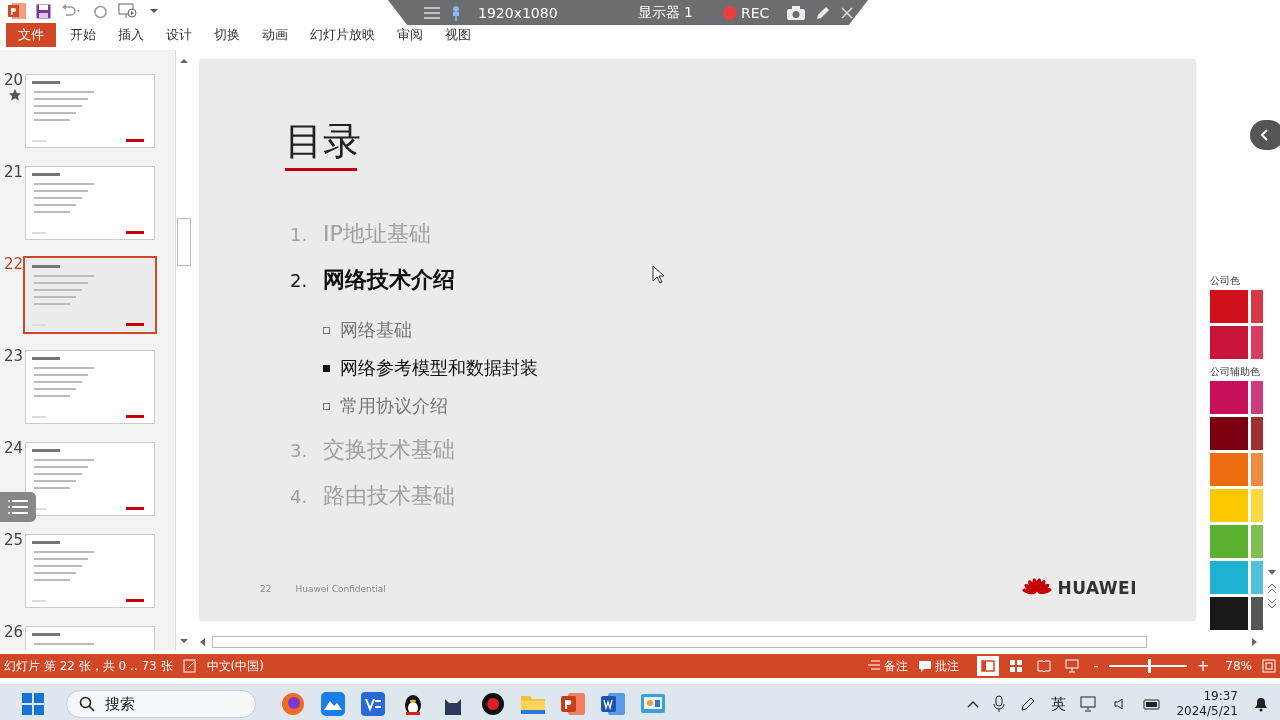 This screenshot has width=1280, height=720. What do you see at coordinates (131, 35) in the screenshot?
I see `ribbon-tab: 插入` at bounding box center [131, 35].